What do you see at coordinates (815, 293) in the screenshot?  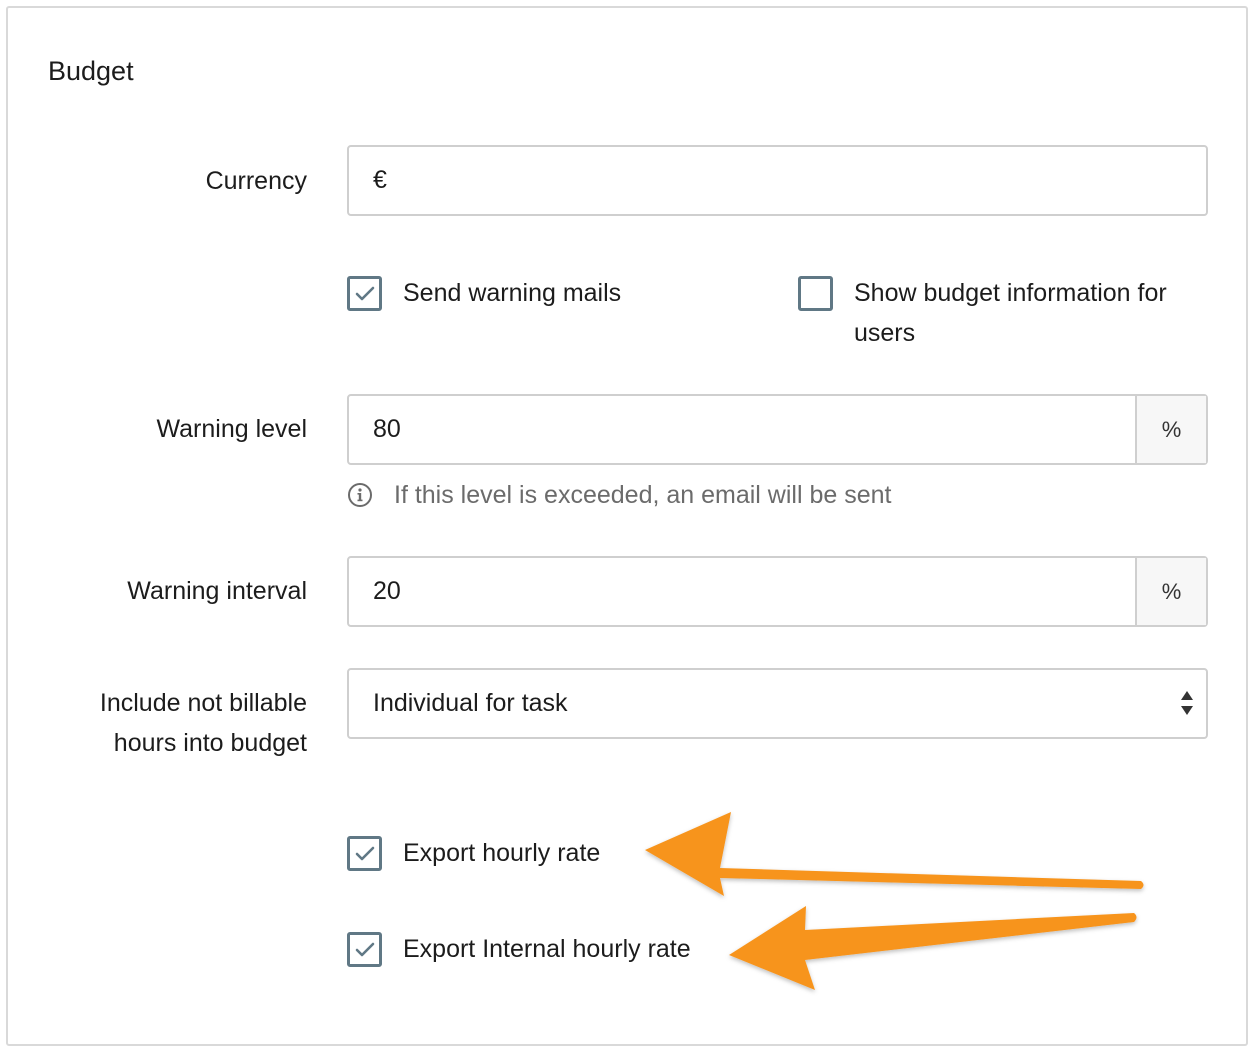 I see `show-budget-info-checkbox` at bounding box center [815, 293].